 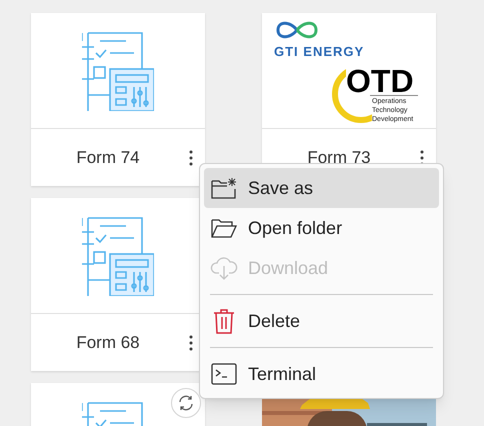 I want to click on menu-item: Save as, so click(x=321, y=188).